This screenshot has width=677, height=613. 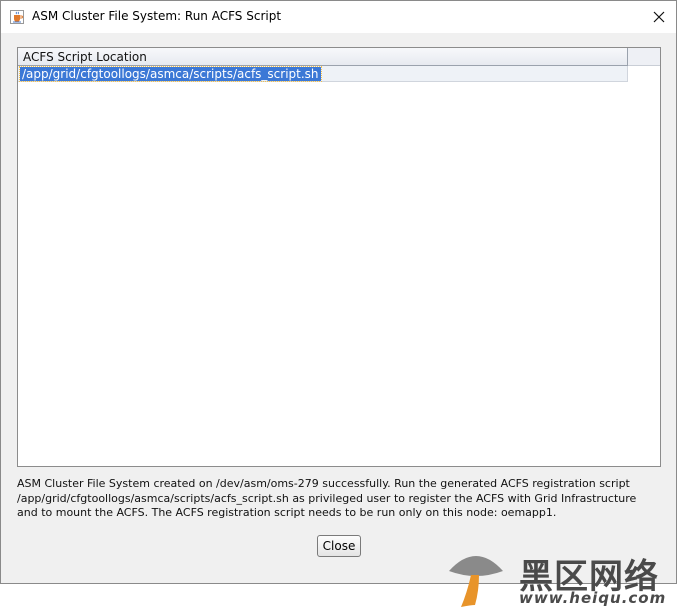 What do you see at coordinates (157, 16) in the screenshot?
I see `window-title: ASM Cluster File System: Run ACFS Script` at bounding box center [157, 16].